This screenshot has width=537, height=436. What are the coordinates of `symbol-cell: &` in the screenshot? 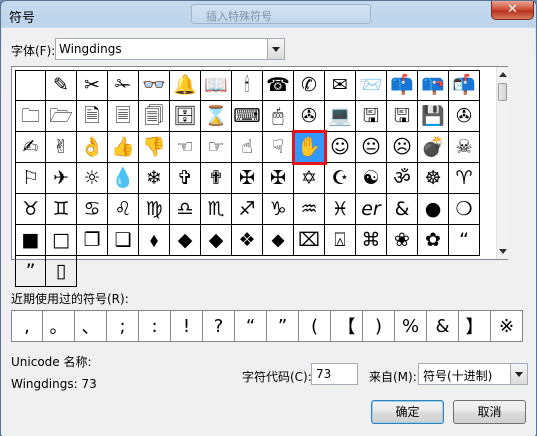 It's located at (402, 209).